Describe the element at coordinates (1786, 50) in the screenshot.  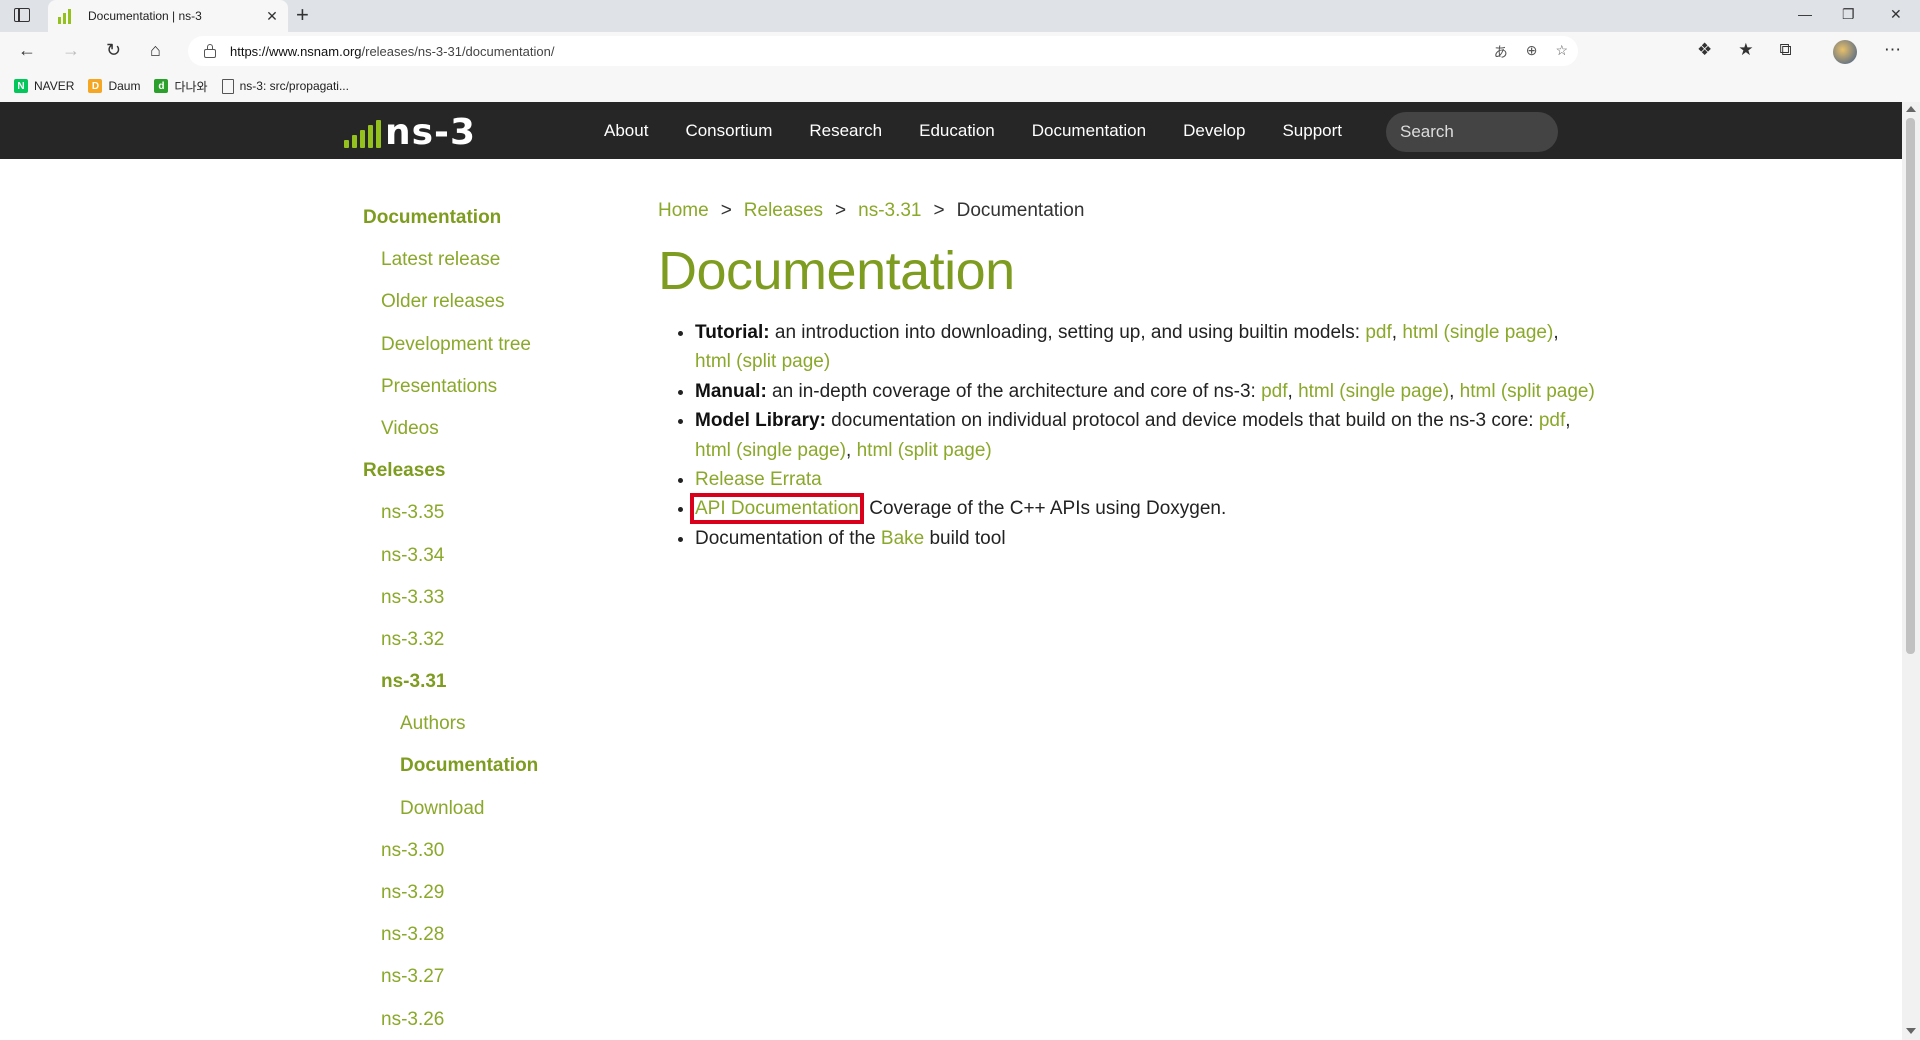
I see `collections-icon: ⧉` at that location.